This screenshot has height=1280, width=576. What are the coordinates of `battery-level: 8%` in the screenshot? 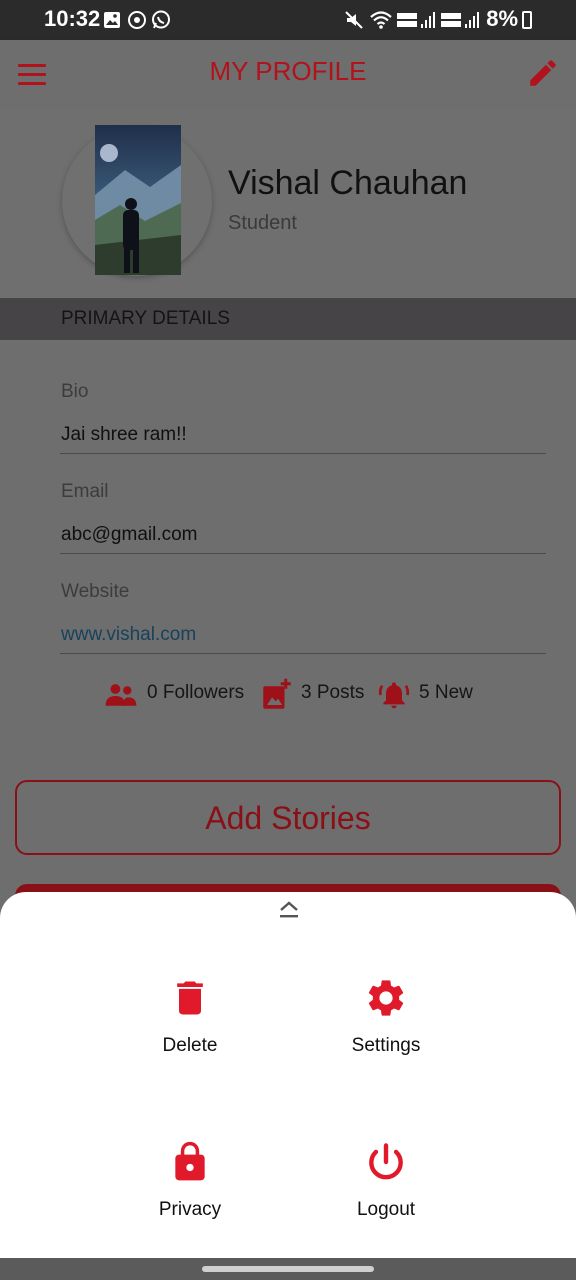 It's located at (502, 18).